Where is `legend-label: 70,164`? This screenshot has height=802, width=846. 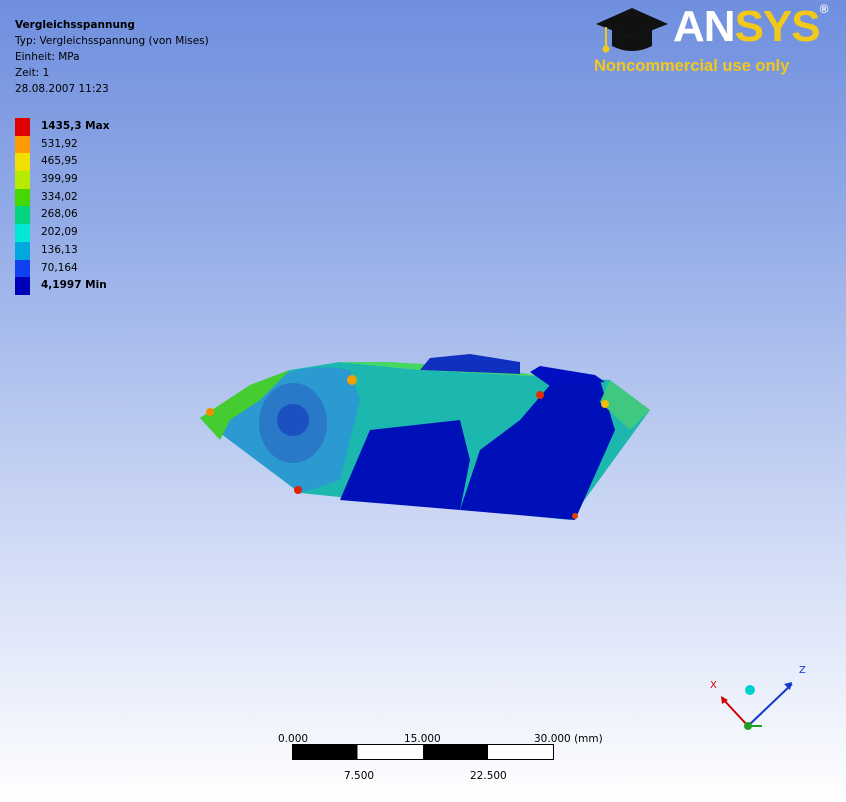 legend-label: 70,164 is located at coordinates (59, 267).